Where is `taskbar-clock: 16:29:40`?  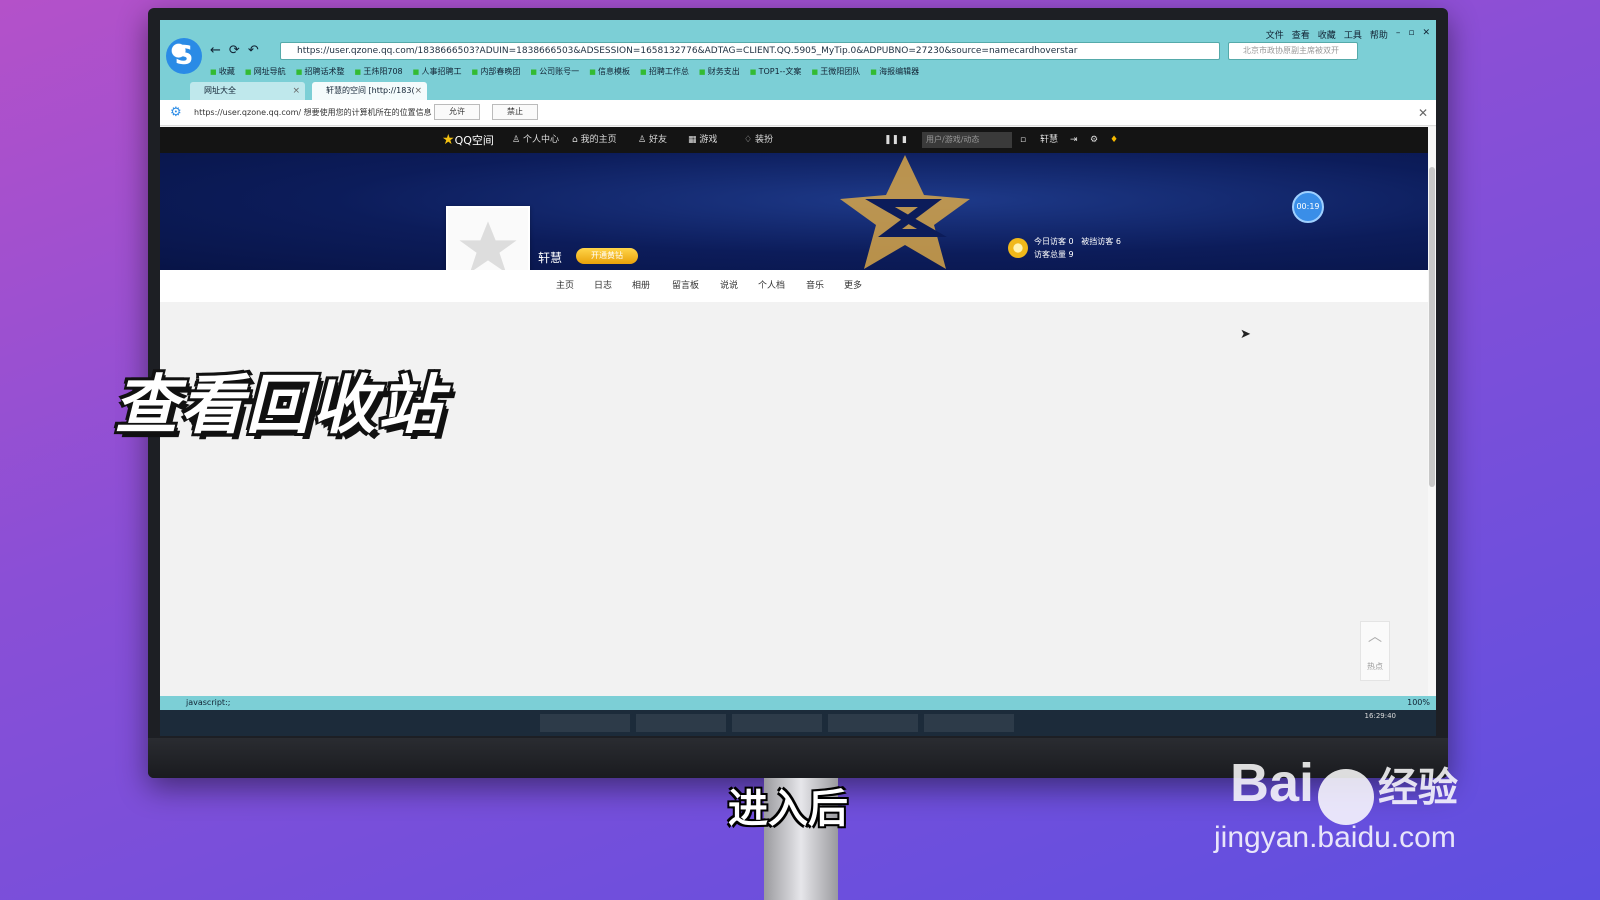 taskbar-clock: 16:29:40 is located at coordinates (1380, 716).